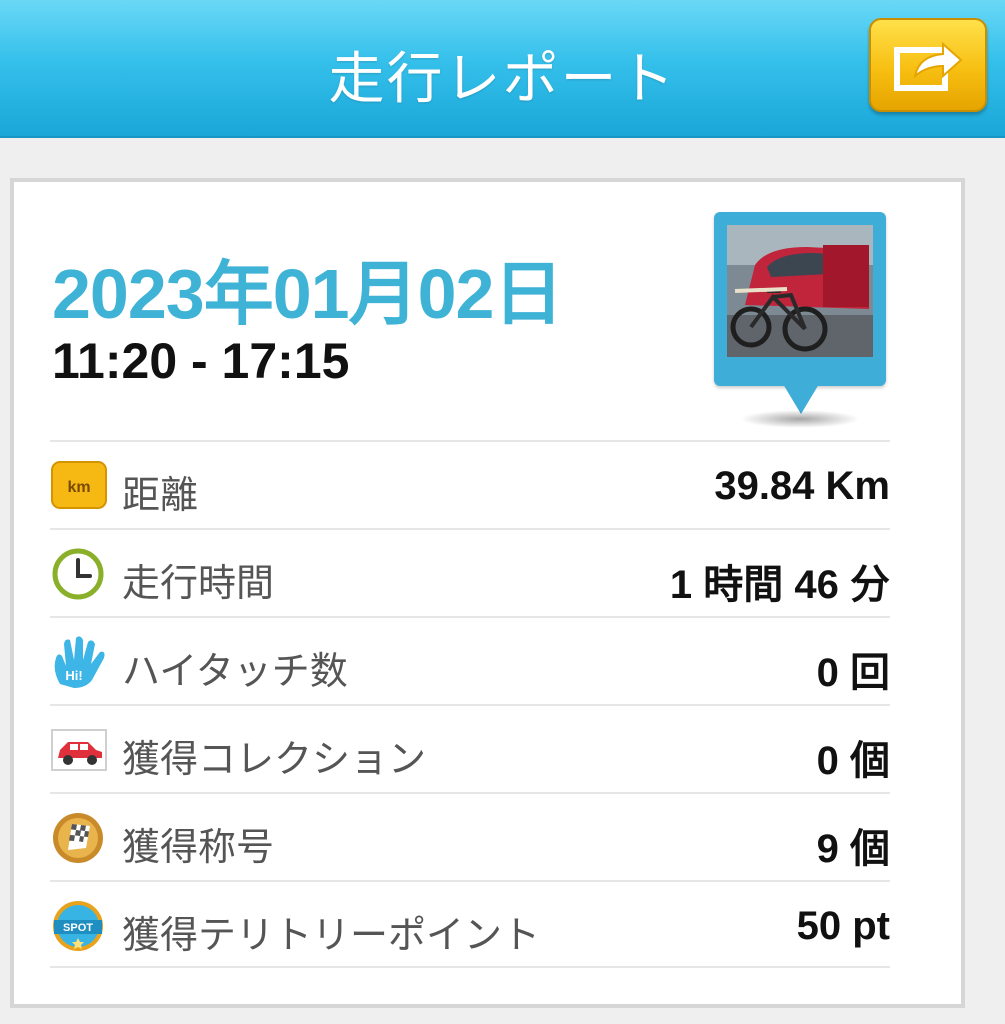  I want to click on stat-row-distance: km 距離 39.84 Km, so click(470, 484).